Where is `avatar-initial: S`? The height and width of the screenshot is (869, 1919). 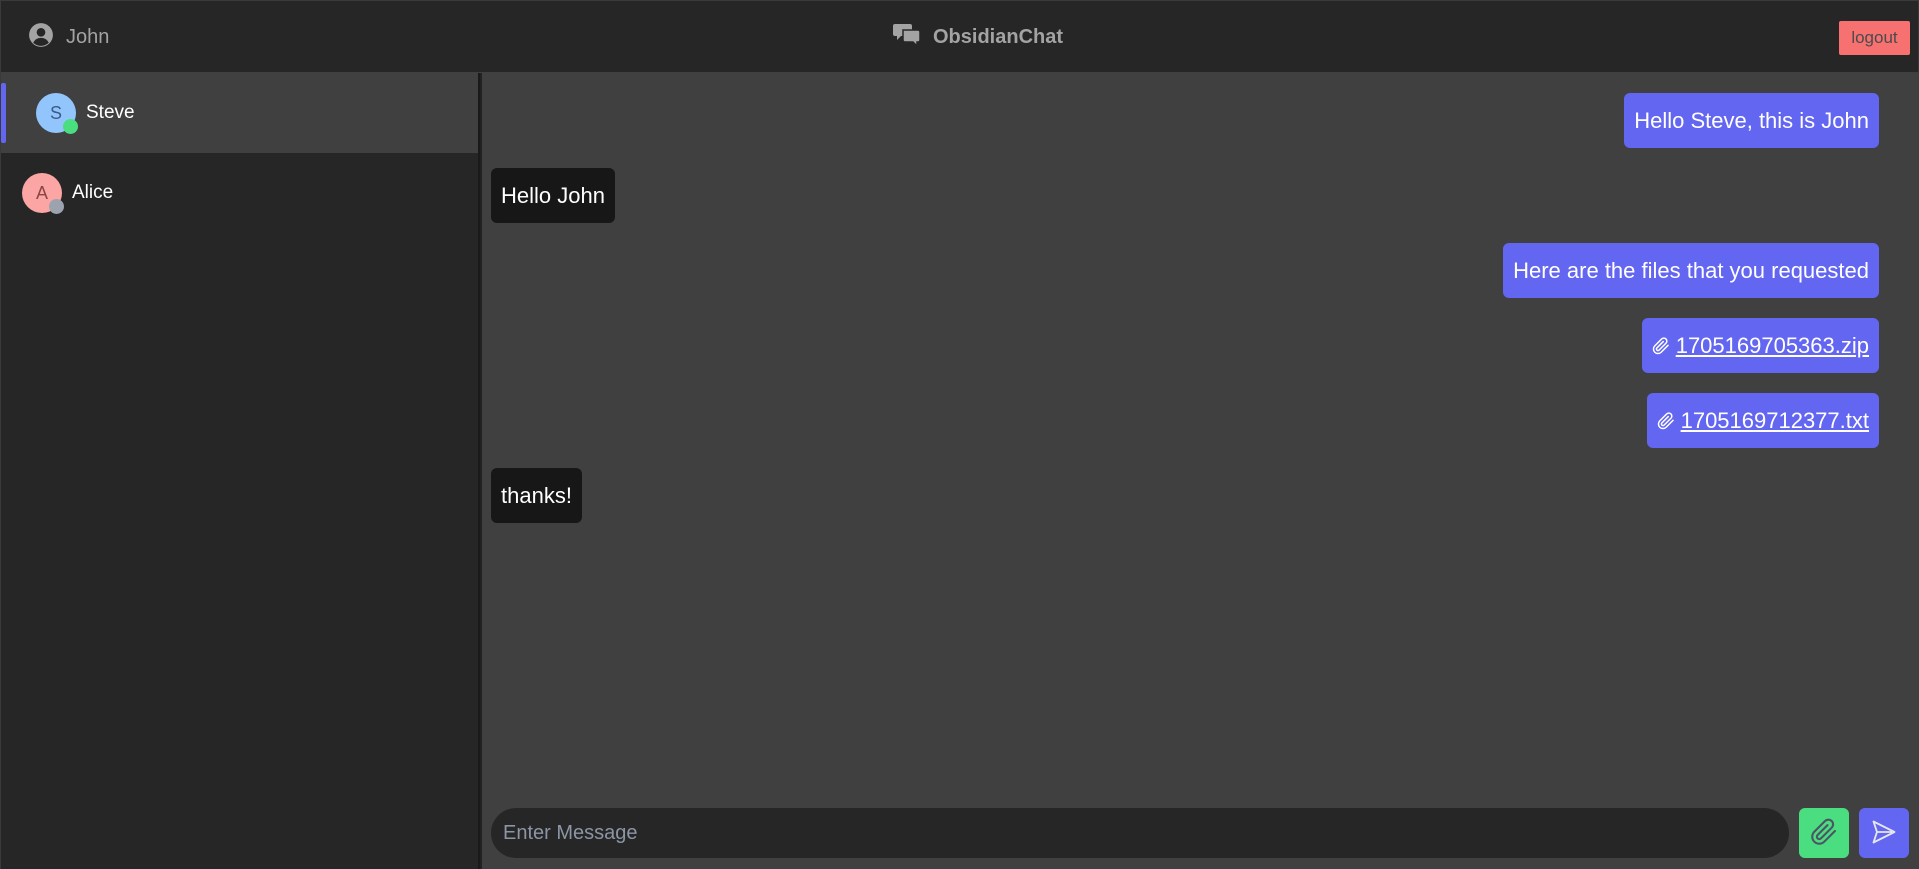
avatar-initial: S is located at coordinates (55, 112).